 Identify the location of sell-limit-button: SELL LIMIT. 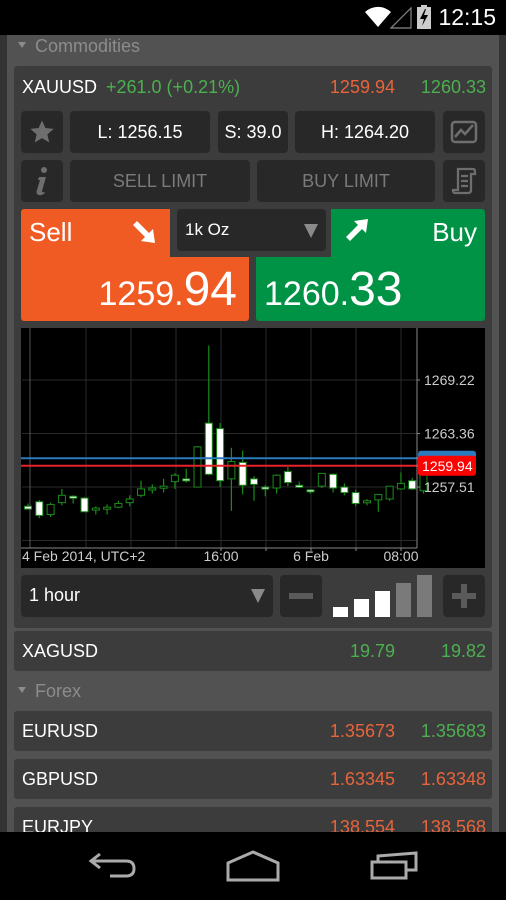
(160, 181).